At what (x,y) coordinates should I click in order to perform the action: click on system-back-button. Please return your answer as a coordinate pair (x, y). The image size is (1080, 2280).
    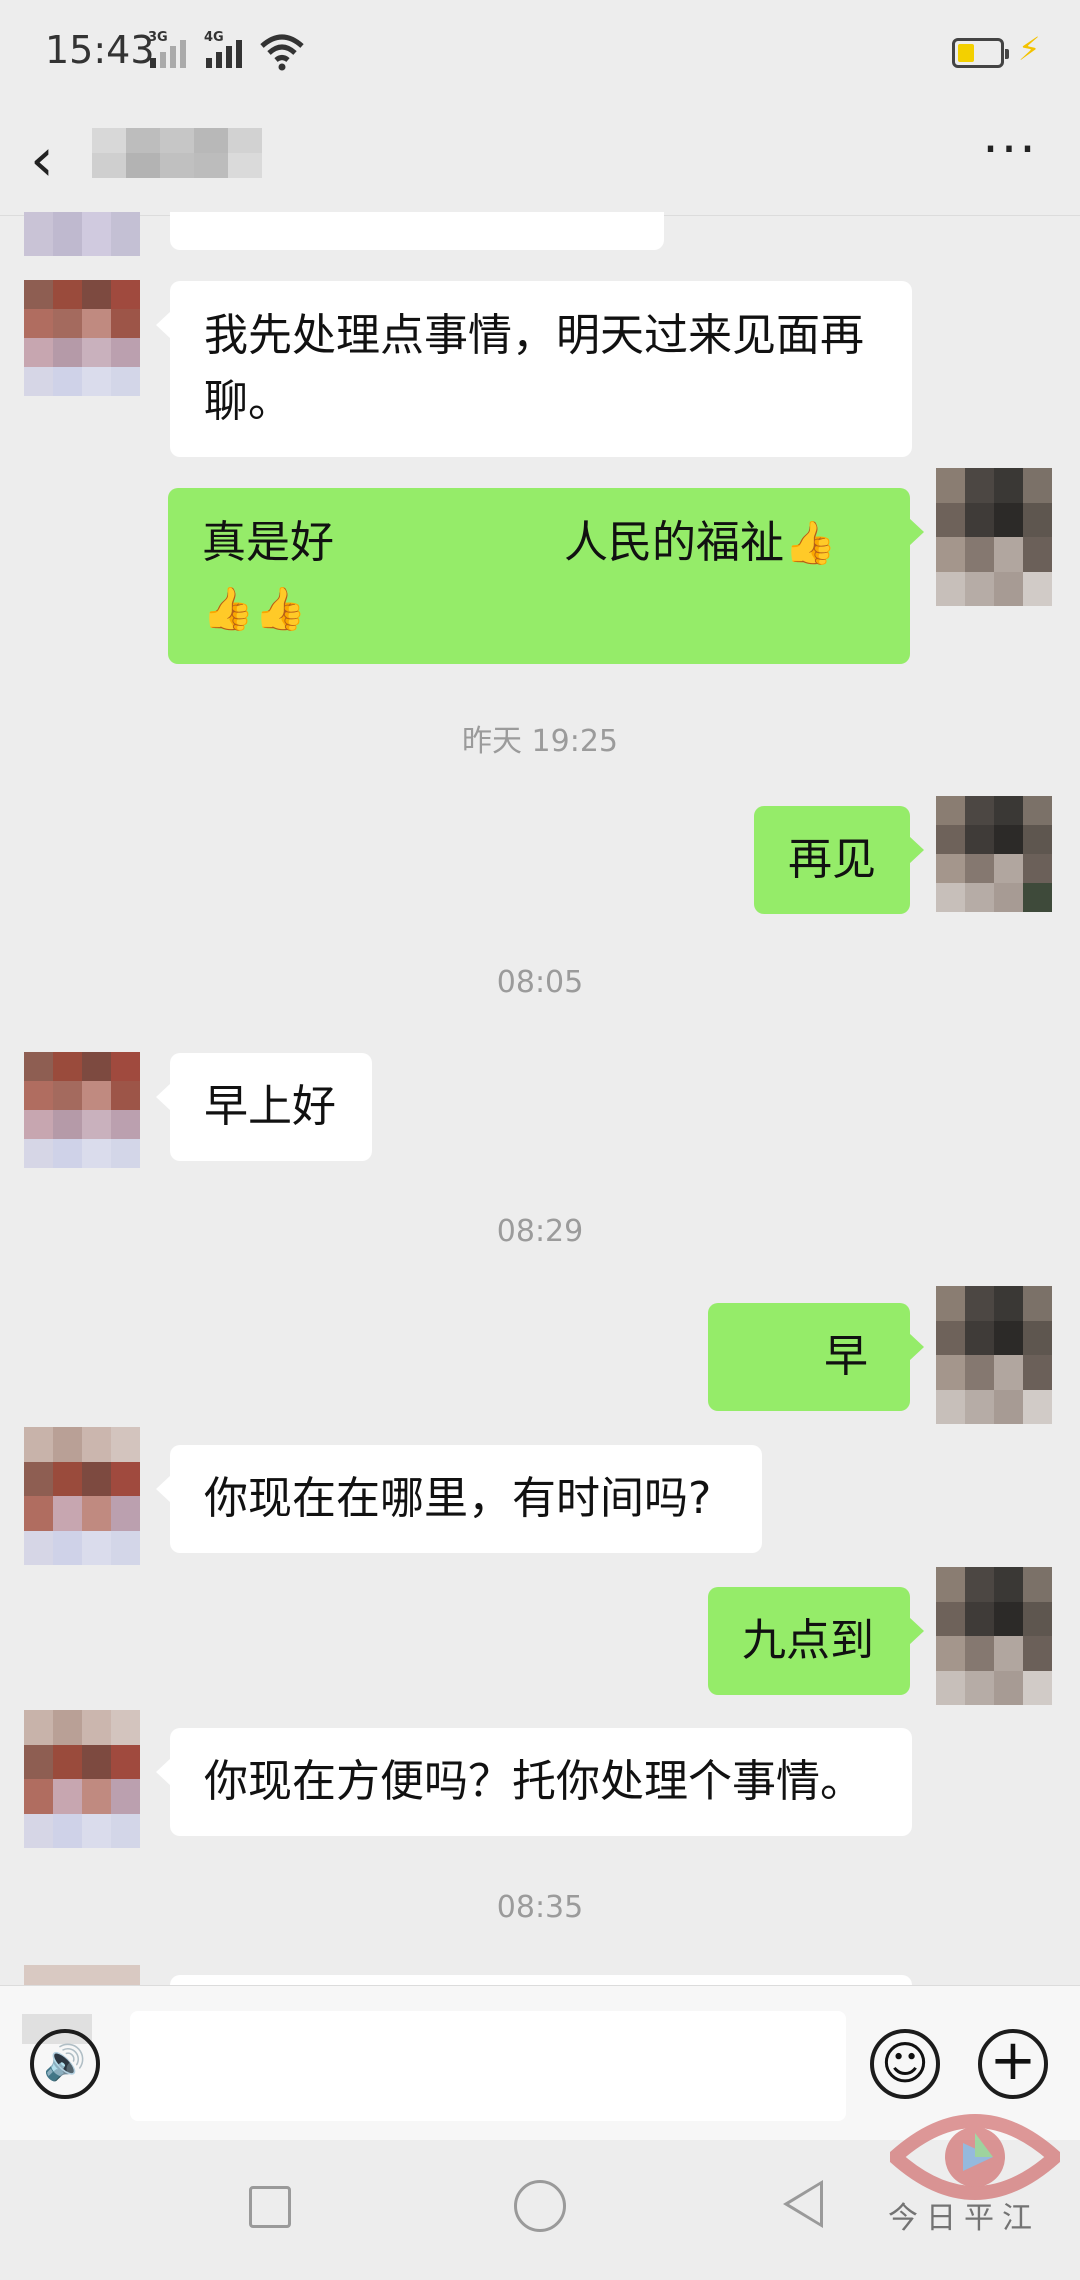
    Looking at the image, I should click on (803, 2204).